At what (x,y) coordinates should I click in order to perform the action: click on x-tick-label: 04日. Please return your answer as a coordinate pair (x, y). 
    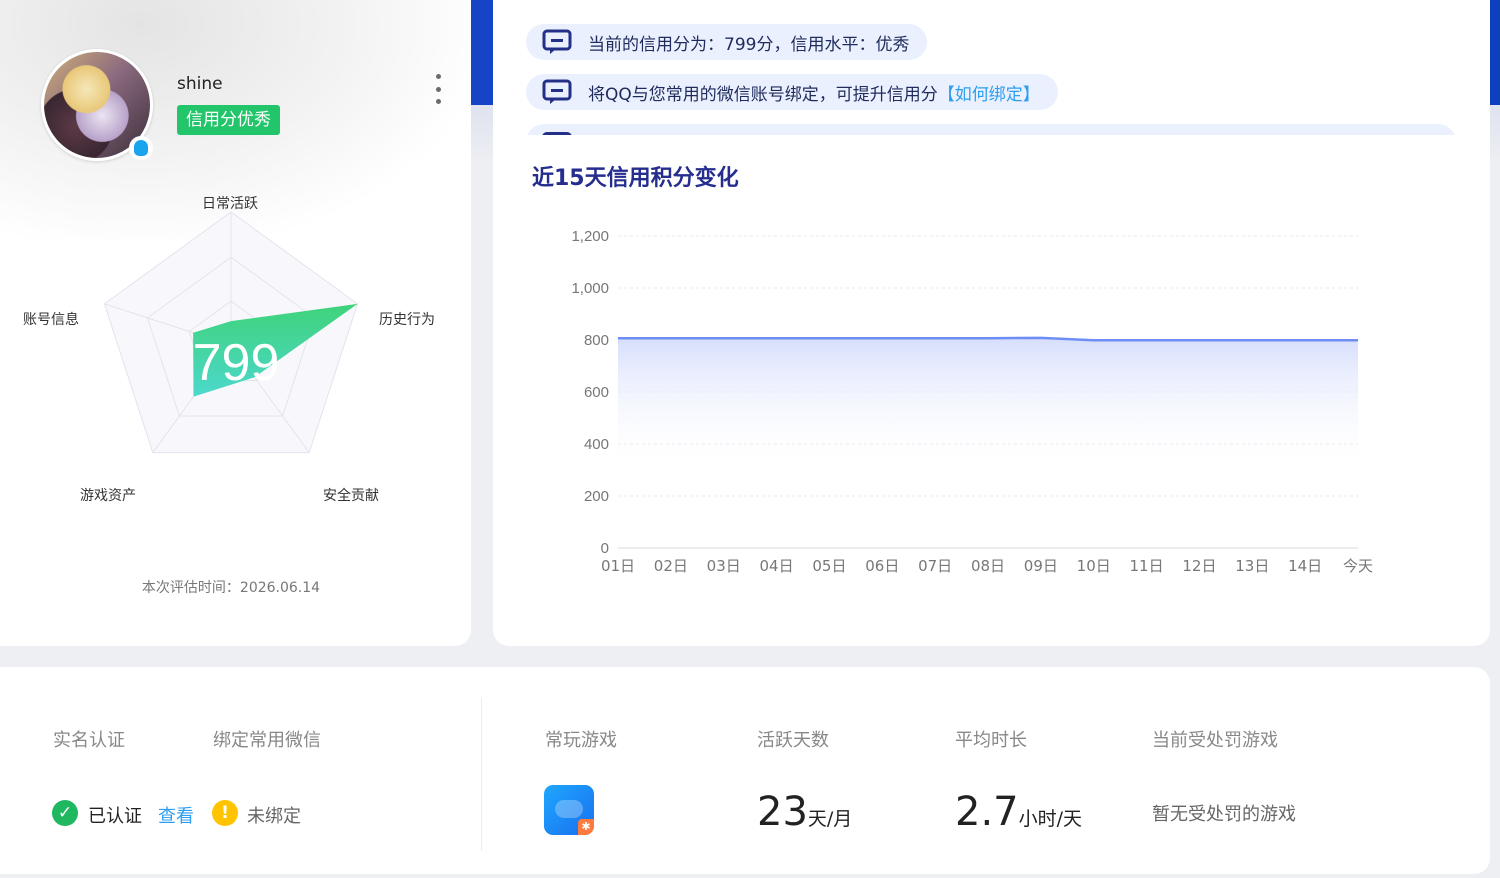
    Looking at the image, I should click on (777, 566).